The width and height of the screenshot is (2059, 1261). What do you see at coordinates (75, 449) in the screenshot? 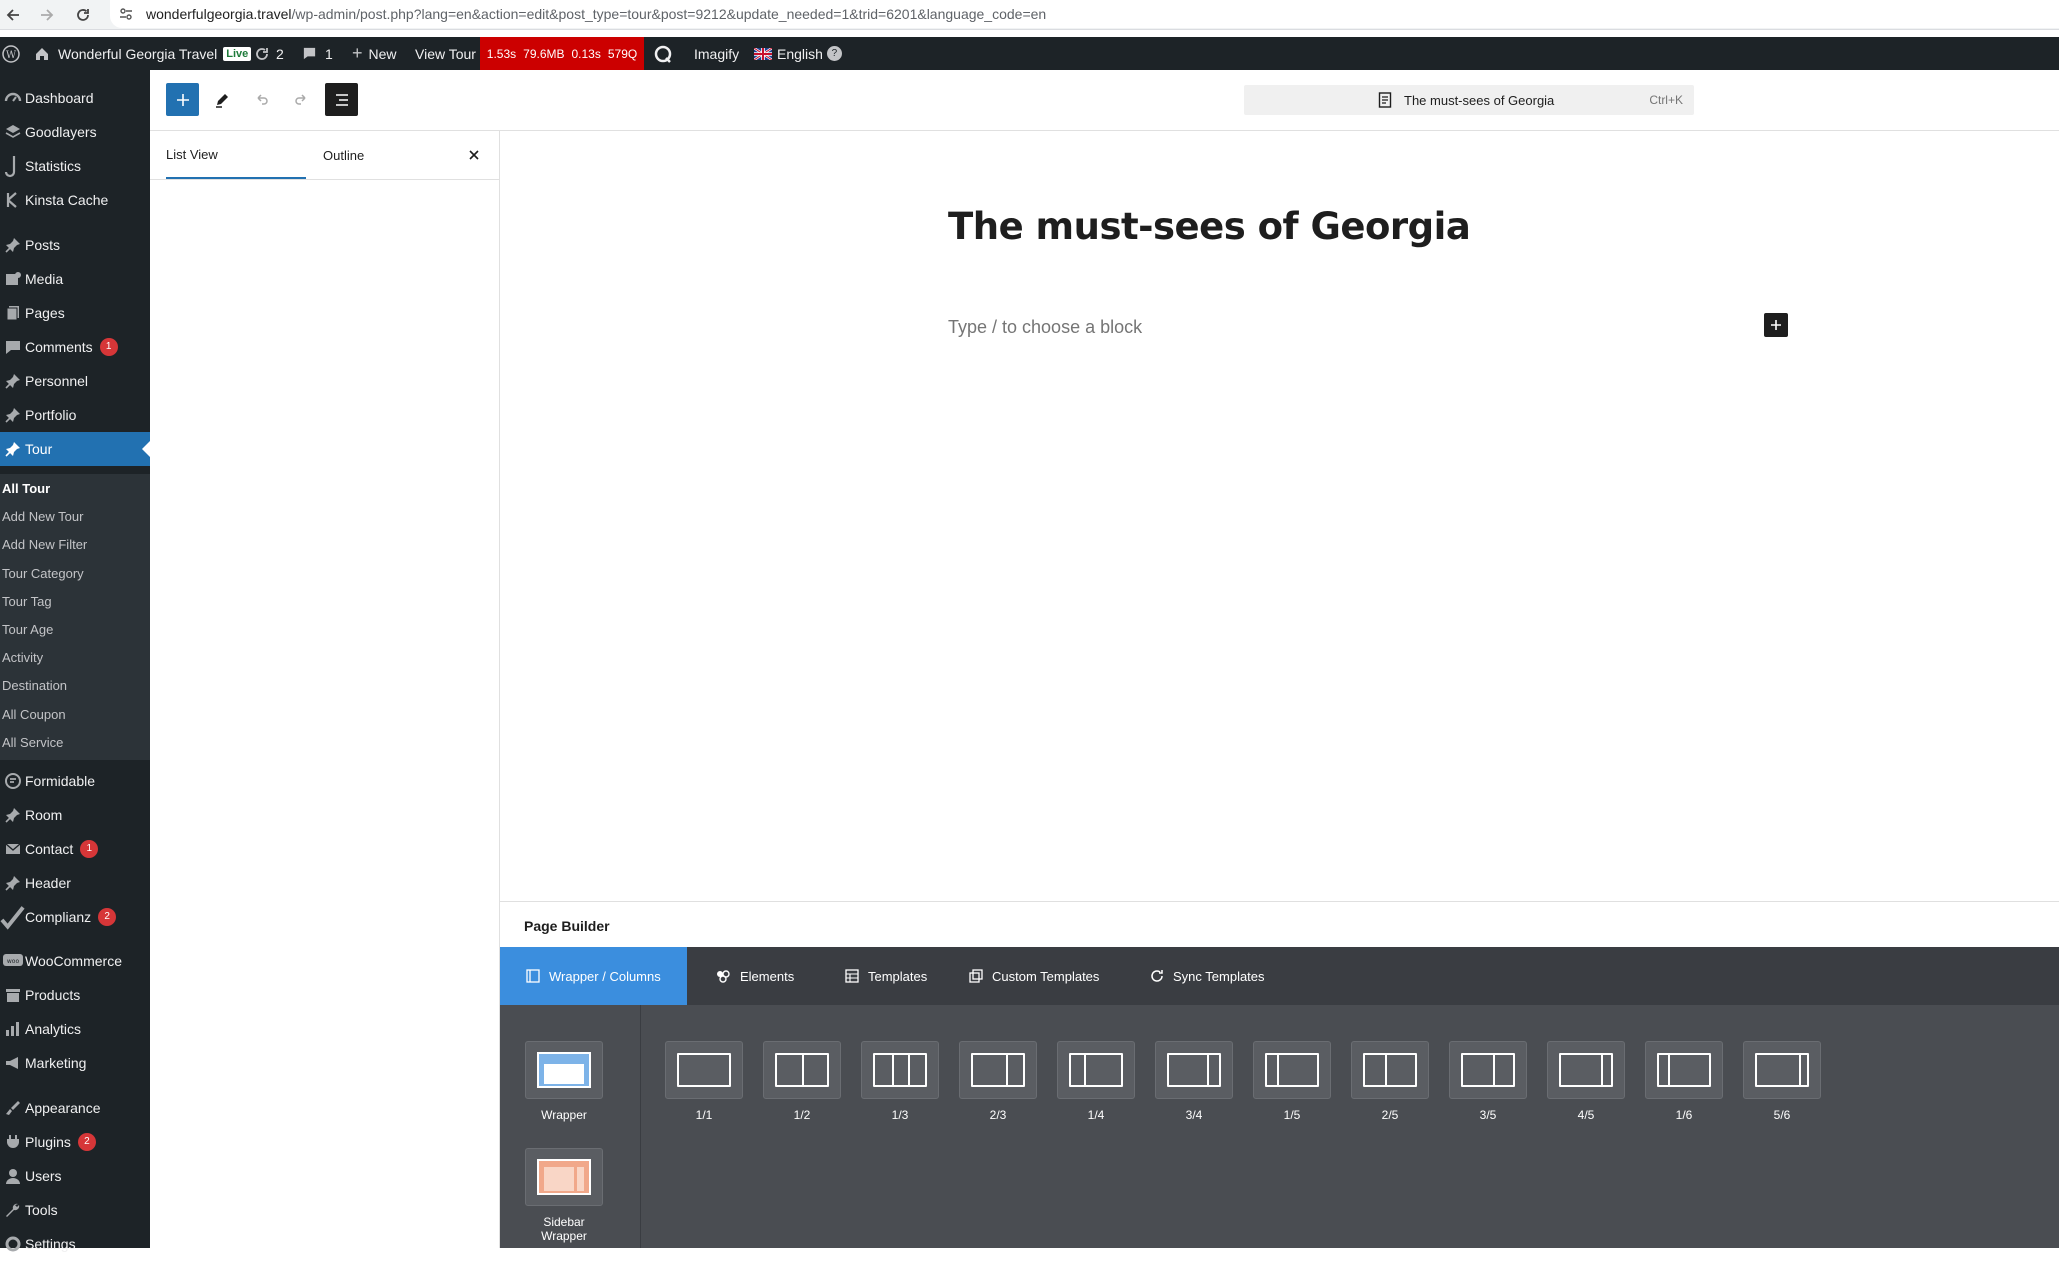
I see `sidebar-item-tour: Tour` at bounding box center [75, 449].